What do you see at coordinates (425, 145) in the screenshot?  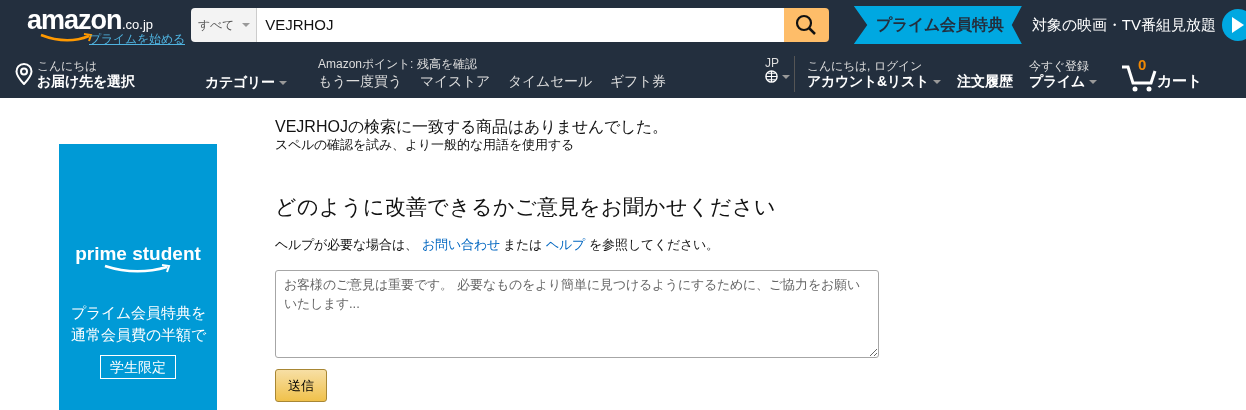 I see `suggestion-text: スペルの確認を試み、より一般的な用語を使用する` at bounding box center [425, 145].